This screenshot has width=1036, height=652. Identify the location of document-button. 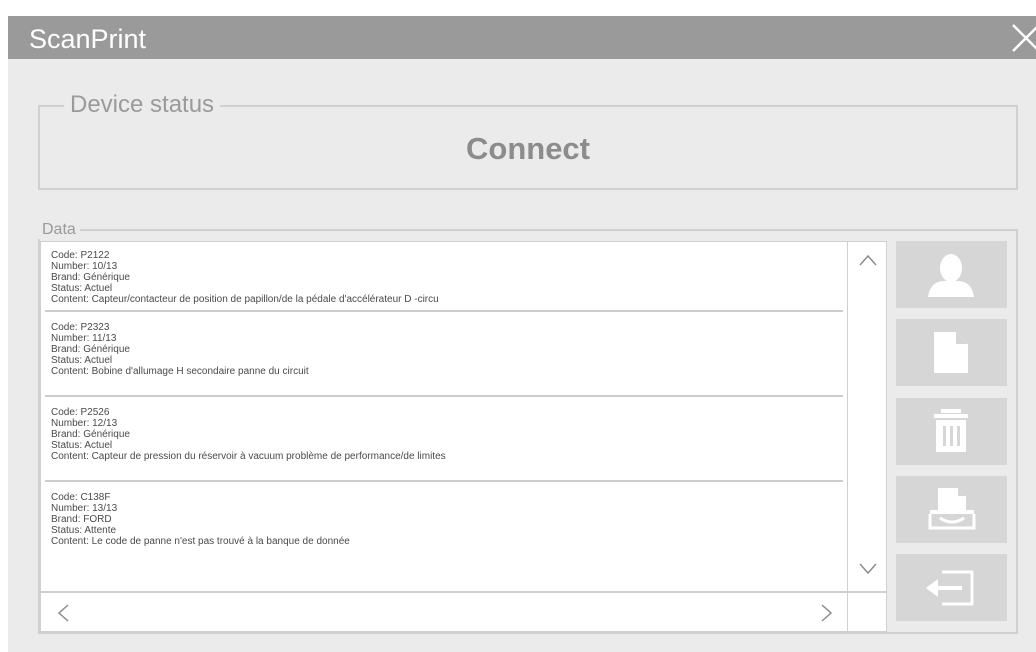
(951, 352).